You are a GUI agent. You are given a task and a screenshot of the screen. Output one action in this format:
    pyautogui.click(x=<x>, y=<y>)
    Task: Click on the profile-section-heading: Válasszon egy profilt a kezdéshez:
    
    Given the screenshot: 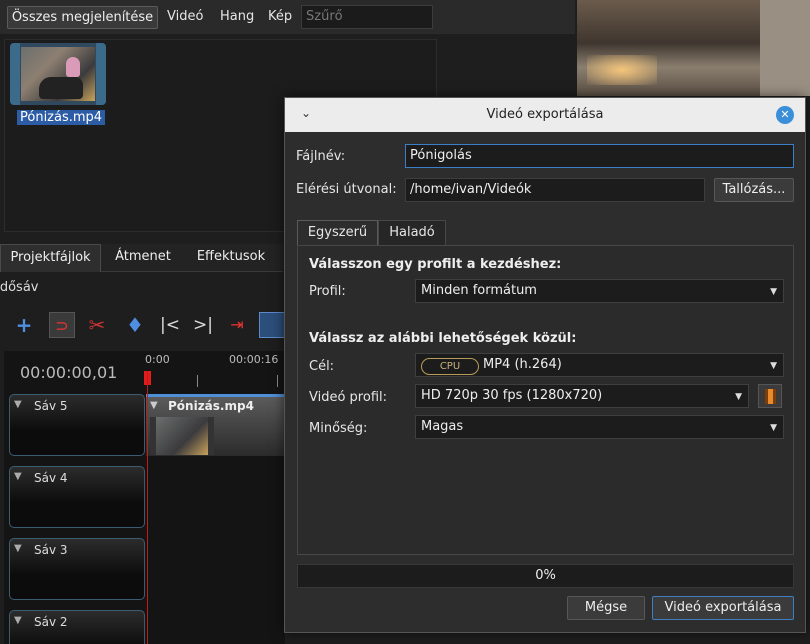 What is the action you would take?
    pyautogui.click(x=435, y=264)
    